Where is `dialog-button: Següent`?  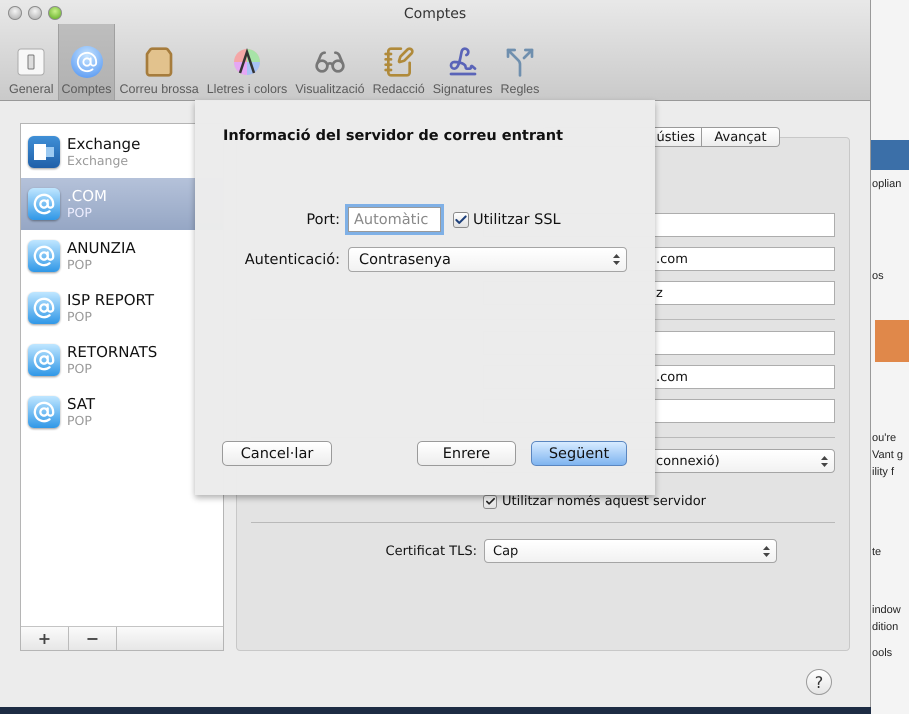
dialog-button: Següent is located at coordinates (579, 453).